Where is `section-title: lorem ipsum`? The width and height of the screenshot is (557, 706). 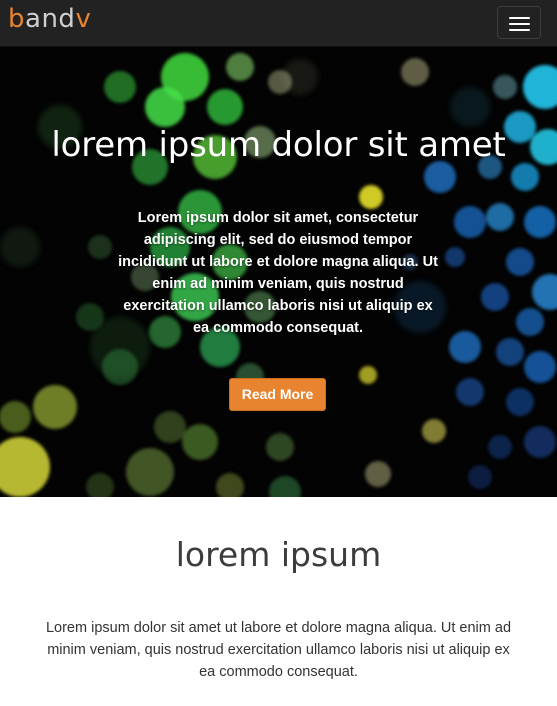
section-title: lorem ipsum is located at coordinates (278, 554).